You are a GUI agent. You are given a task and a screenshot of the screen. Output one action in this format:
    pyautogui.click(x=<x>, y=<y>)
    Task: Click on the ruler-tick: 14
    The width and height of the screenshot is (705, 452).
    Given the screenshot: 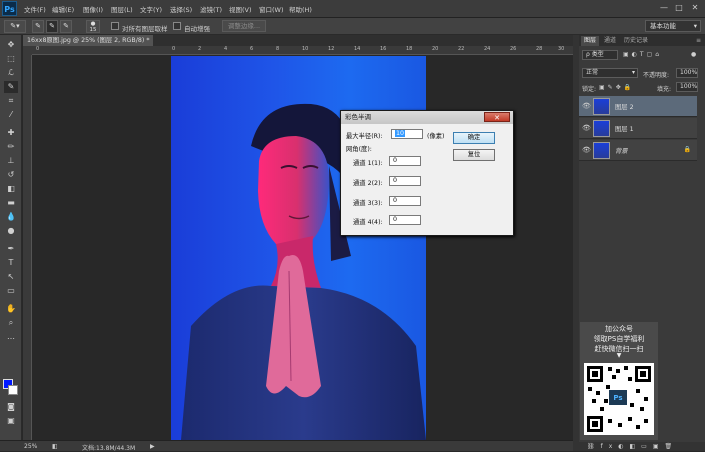 What is the action you would take?
    pyautogui.click(x=357, y=49)
    